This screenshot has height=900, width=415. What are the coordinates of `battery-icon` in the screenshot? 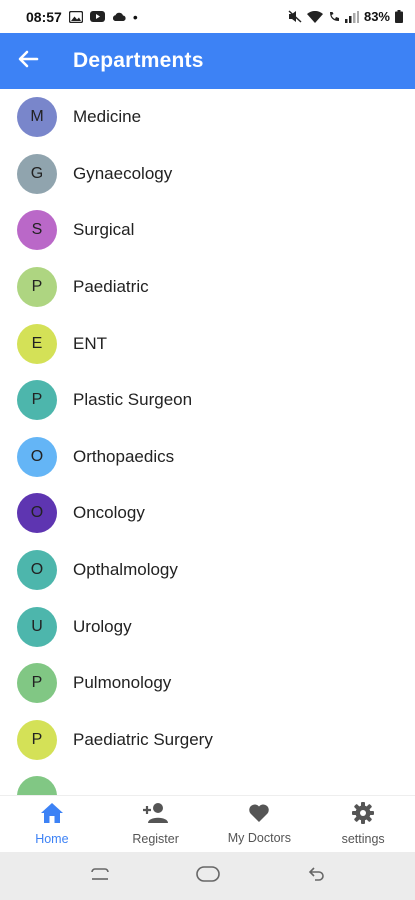 It's located at (399, 16).